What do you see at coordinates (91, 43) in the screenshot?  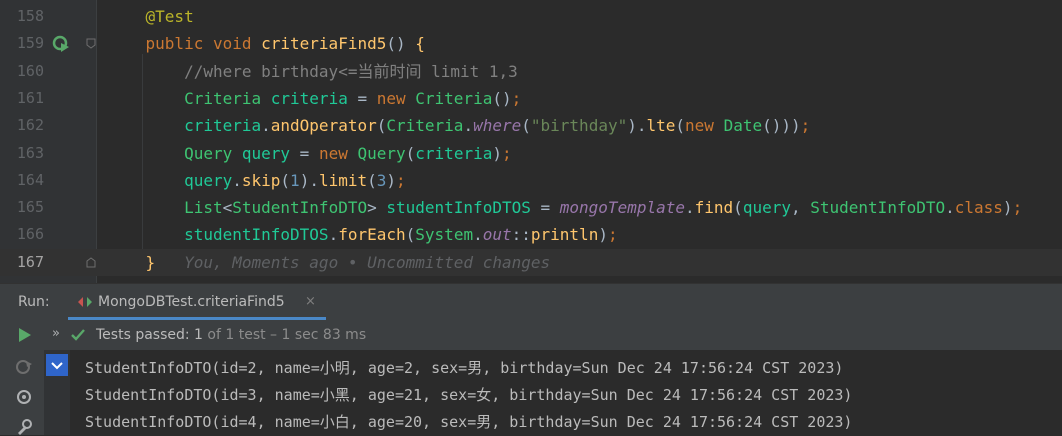 I see `fold-start-icon` at bounding box center [91, 43].